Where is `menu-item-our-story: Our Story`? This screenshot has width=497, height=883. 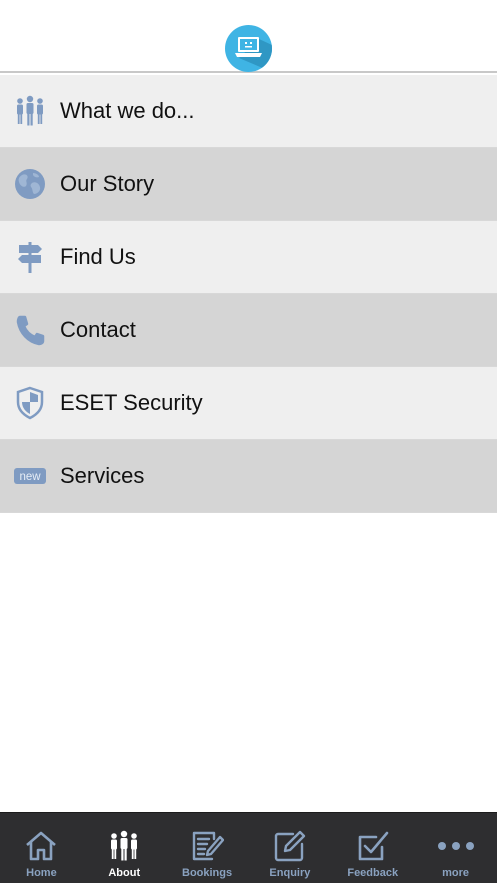
menu-item-our-story: Our Story is located at coordinates (248, 184).